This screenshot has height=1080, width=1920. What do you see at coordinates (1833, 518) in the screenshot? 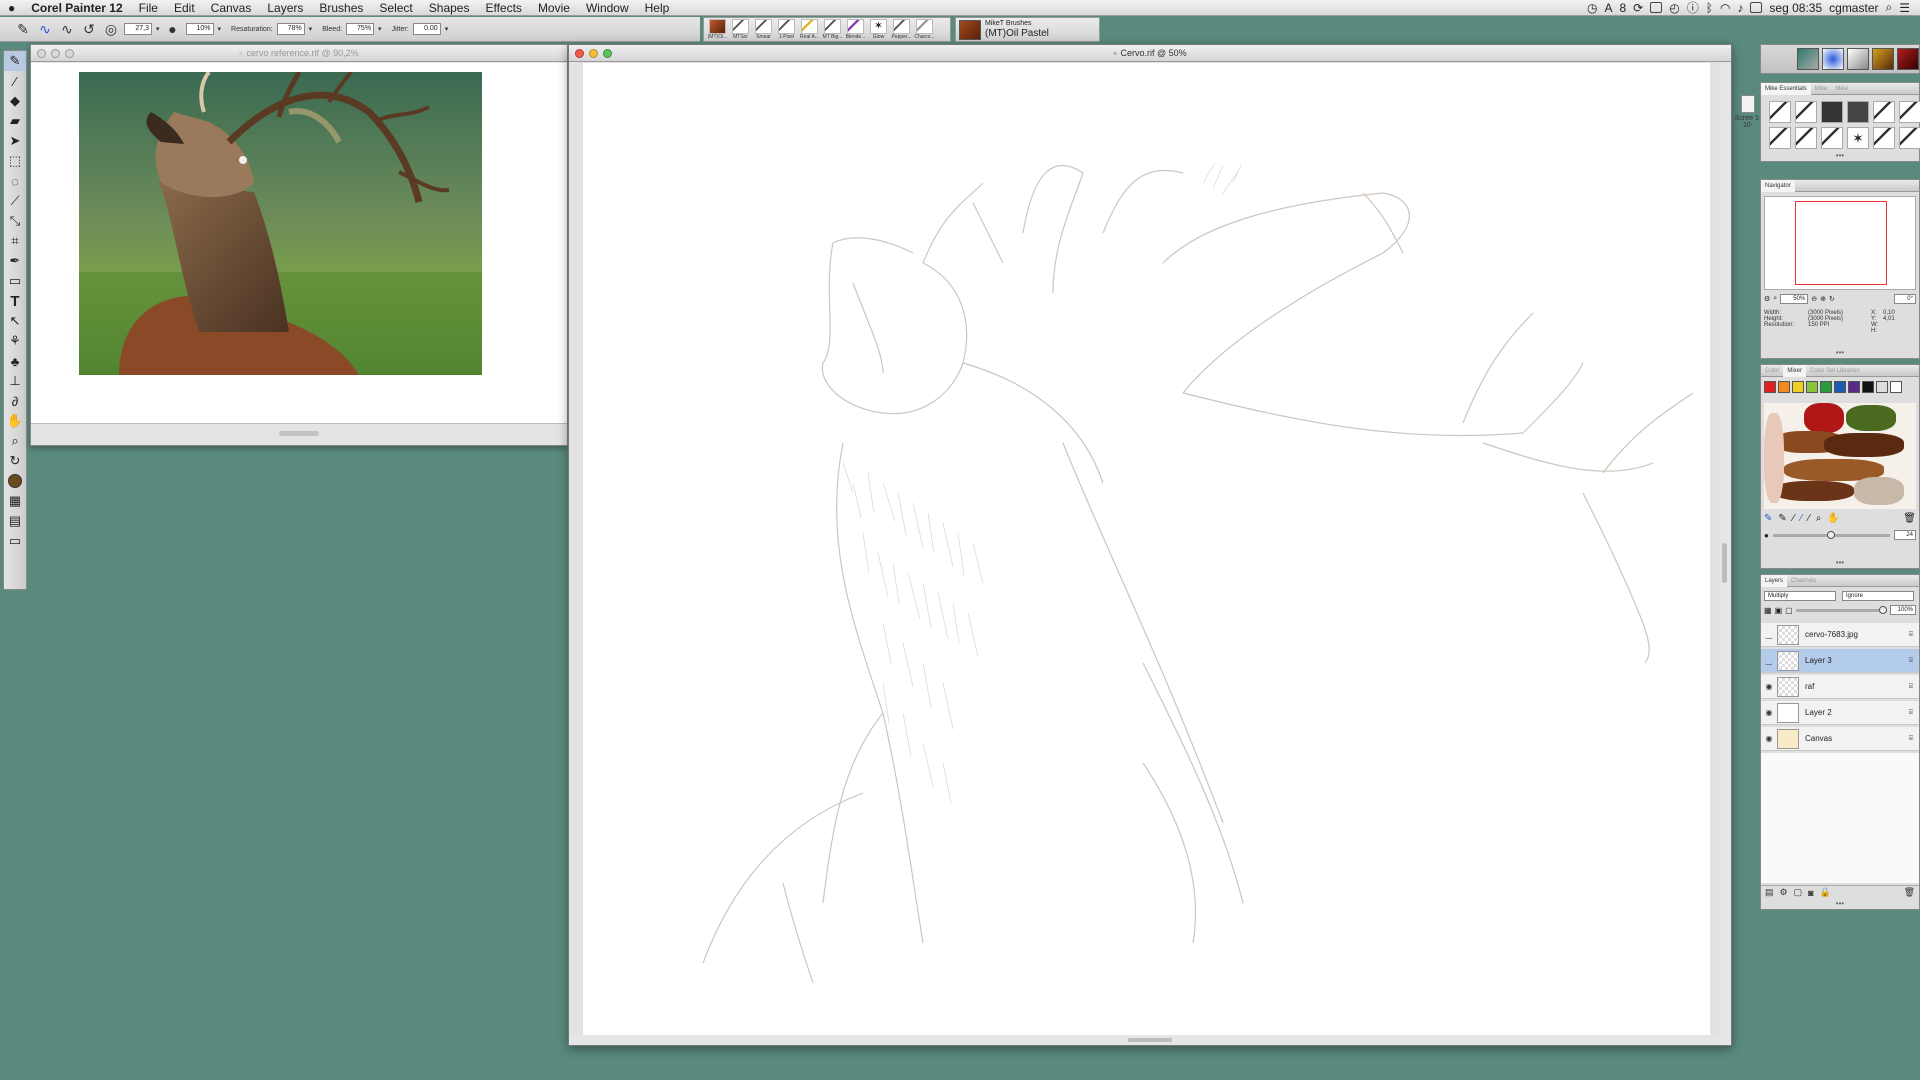
I see `mixer-pan-icon: ✋` at bounding box center [1833, 518].